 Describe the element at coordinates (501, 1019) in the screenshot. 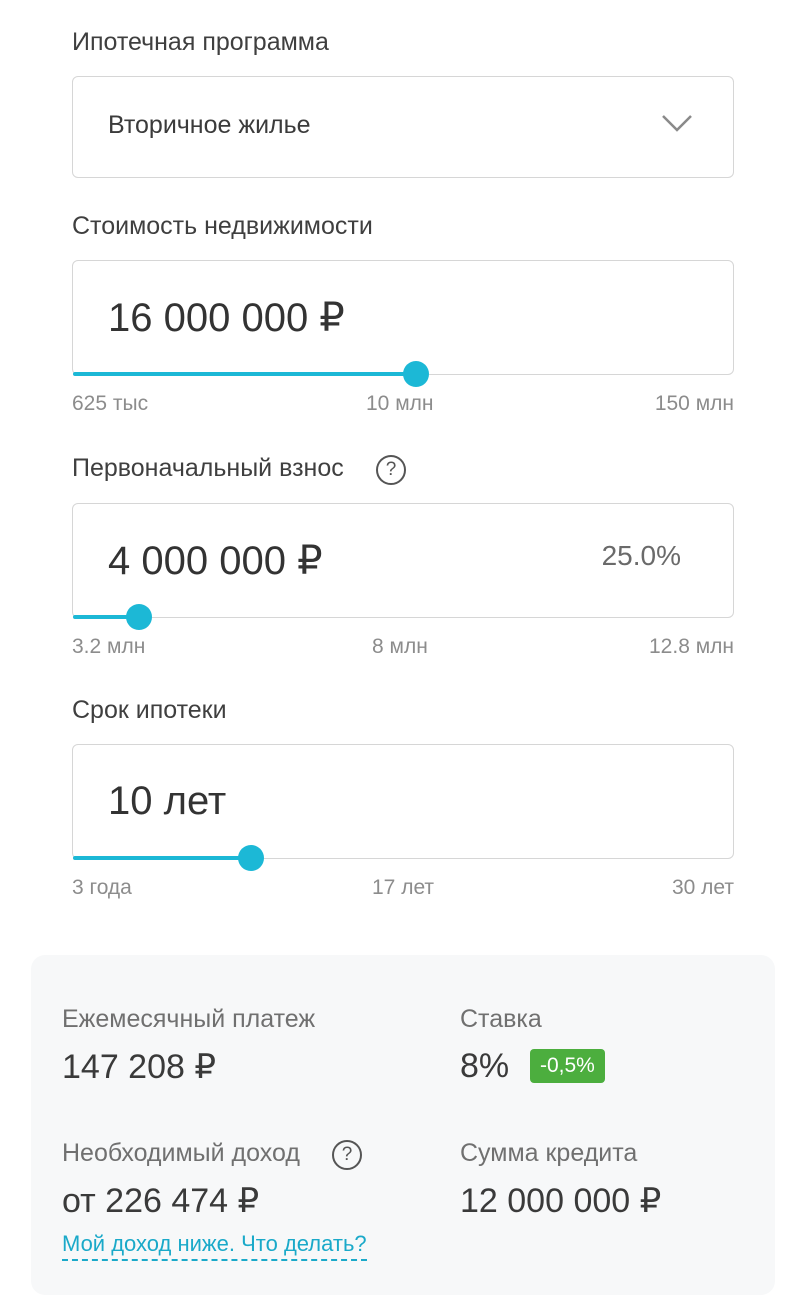

I see `rate-label: Ставка` at that location.